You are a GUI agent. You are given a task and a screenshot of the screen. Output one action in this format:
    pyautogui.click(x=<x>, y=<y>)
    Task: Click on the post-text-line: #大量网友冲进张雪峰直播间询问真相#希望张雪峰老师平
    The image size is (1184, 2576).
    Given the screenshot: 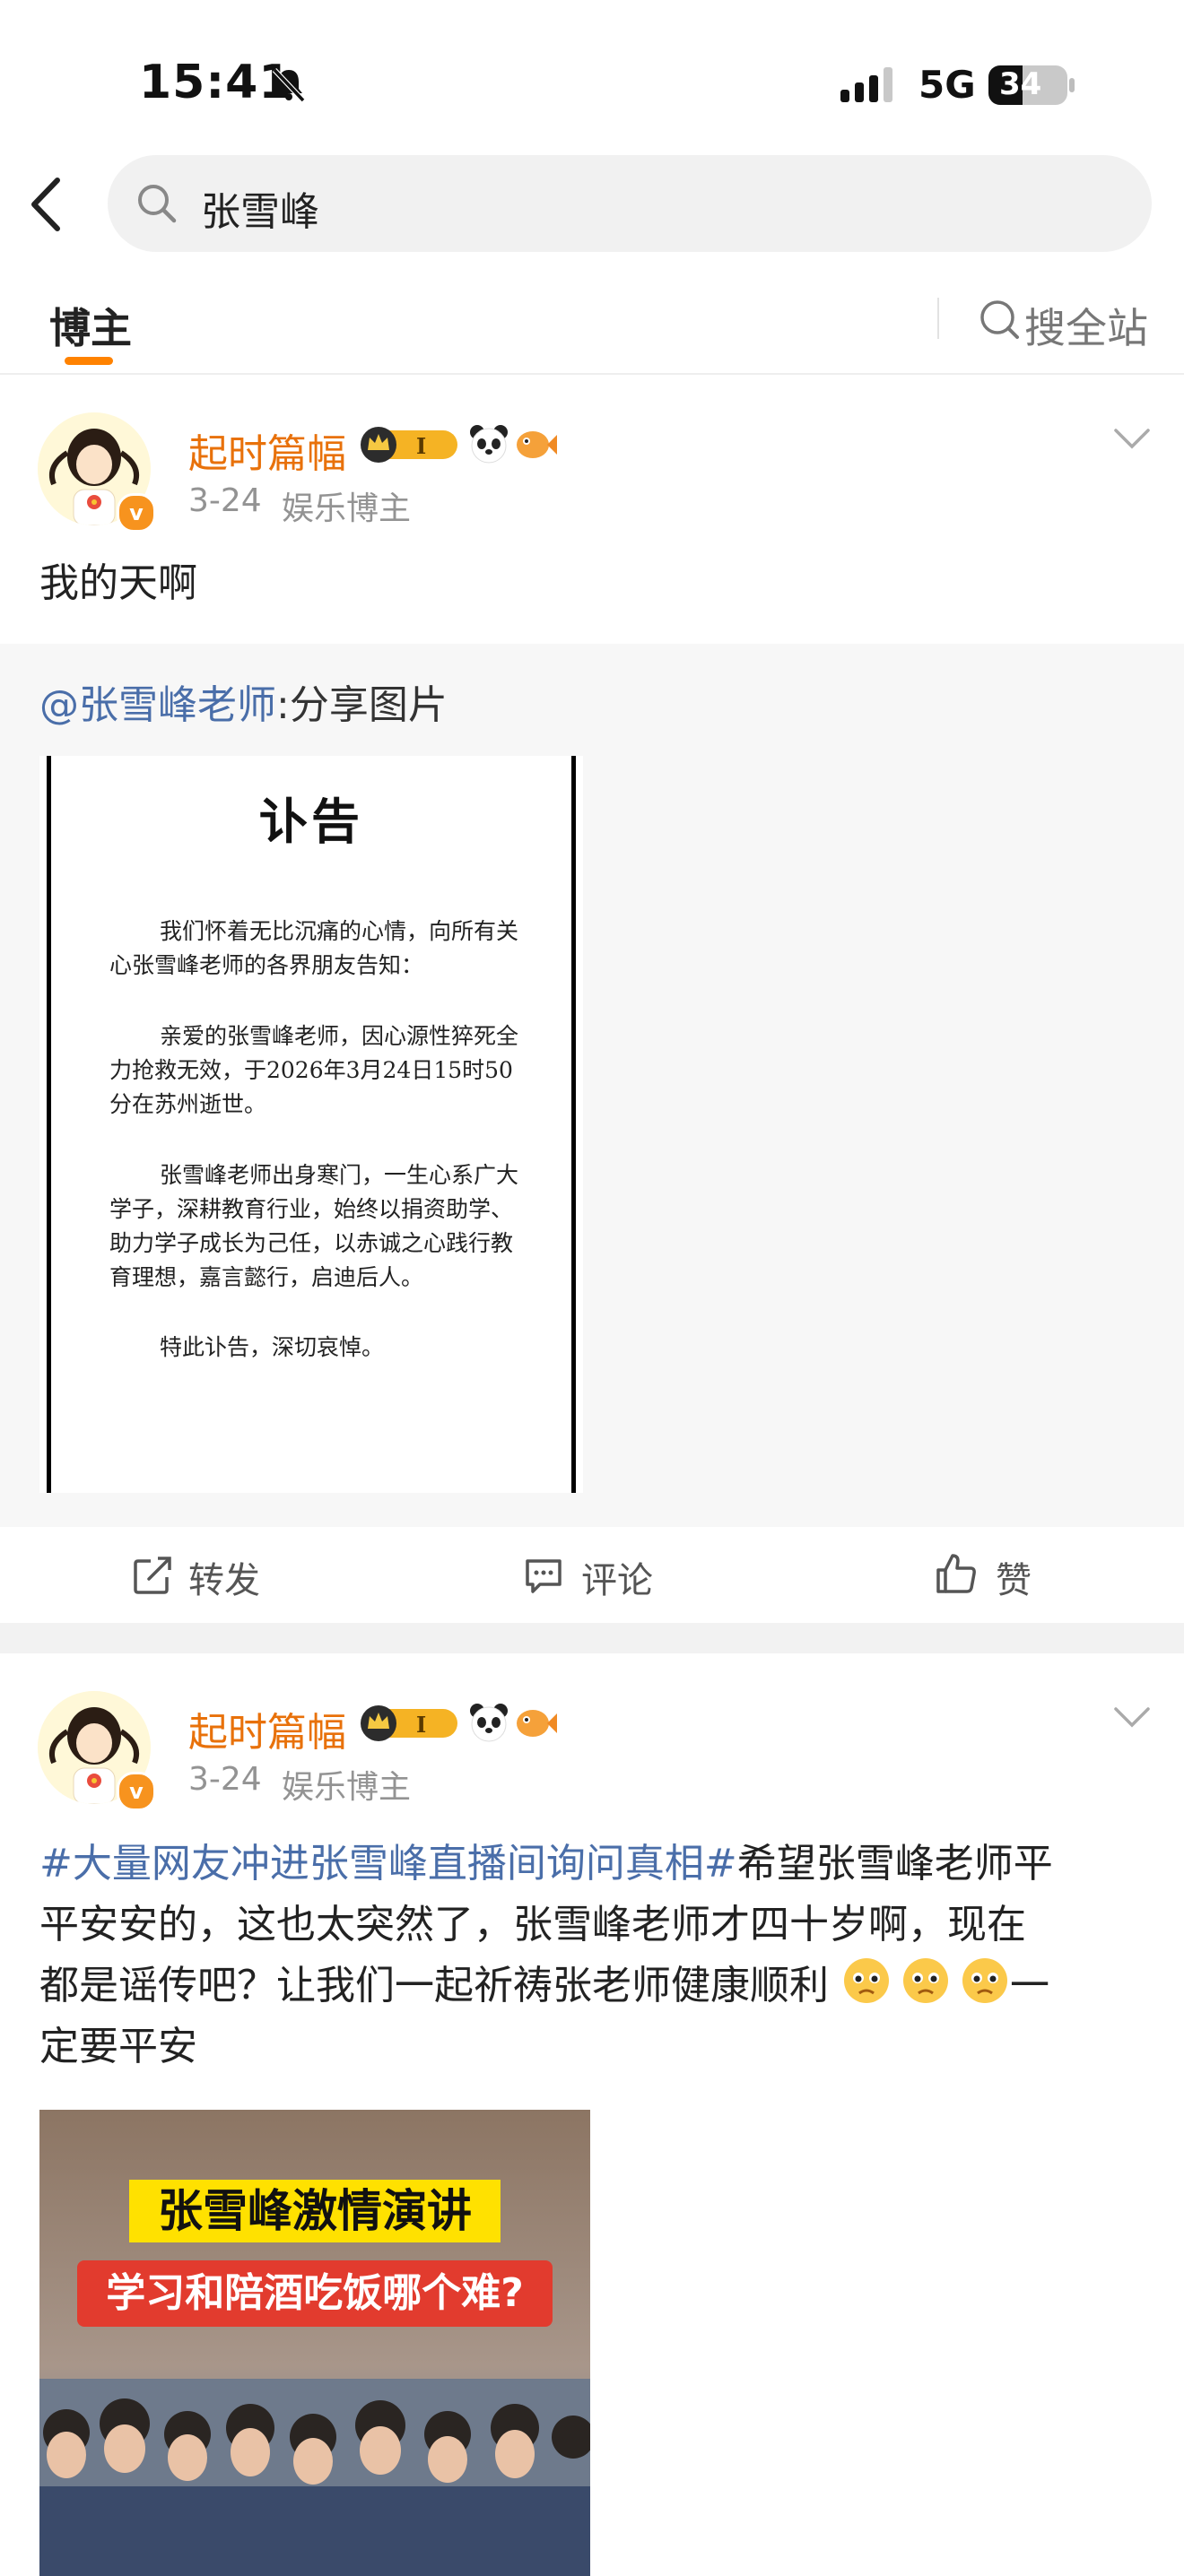 What is the action you would take?
    pyautogui.click(x=546, y=1864)
    